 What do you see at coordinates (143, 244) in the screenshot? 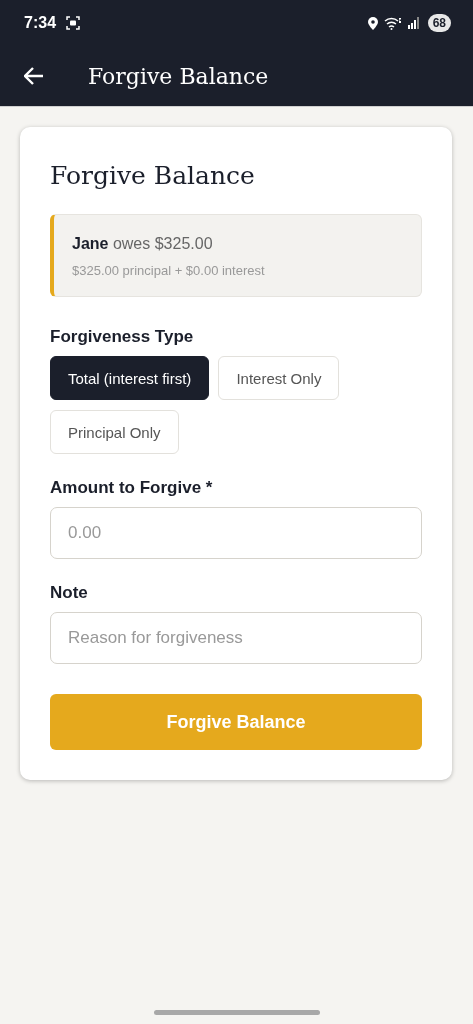
I see `balance-headline: Jane owes $325.00` at bounding box center [143, 244].